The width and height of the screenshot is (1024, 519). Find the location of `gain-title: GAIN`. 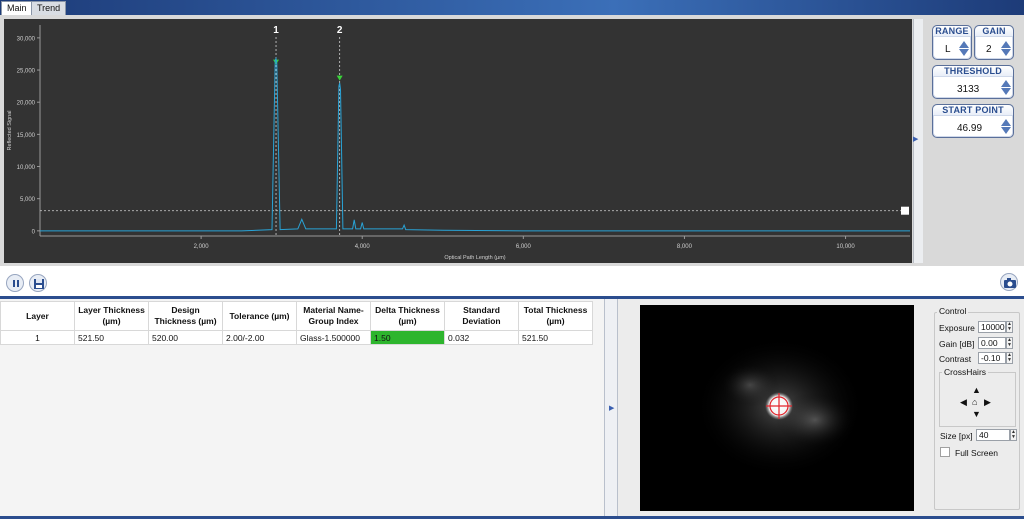

gain-title: GAIN is located at coordinates (994, 31).